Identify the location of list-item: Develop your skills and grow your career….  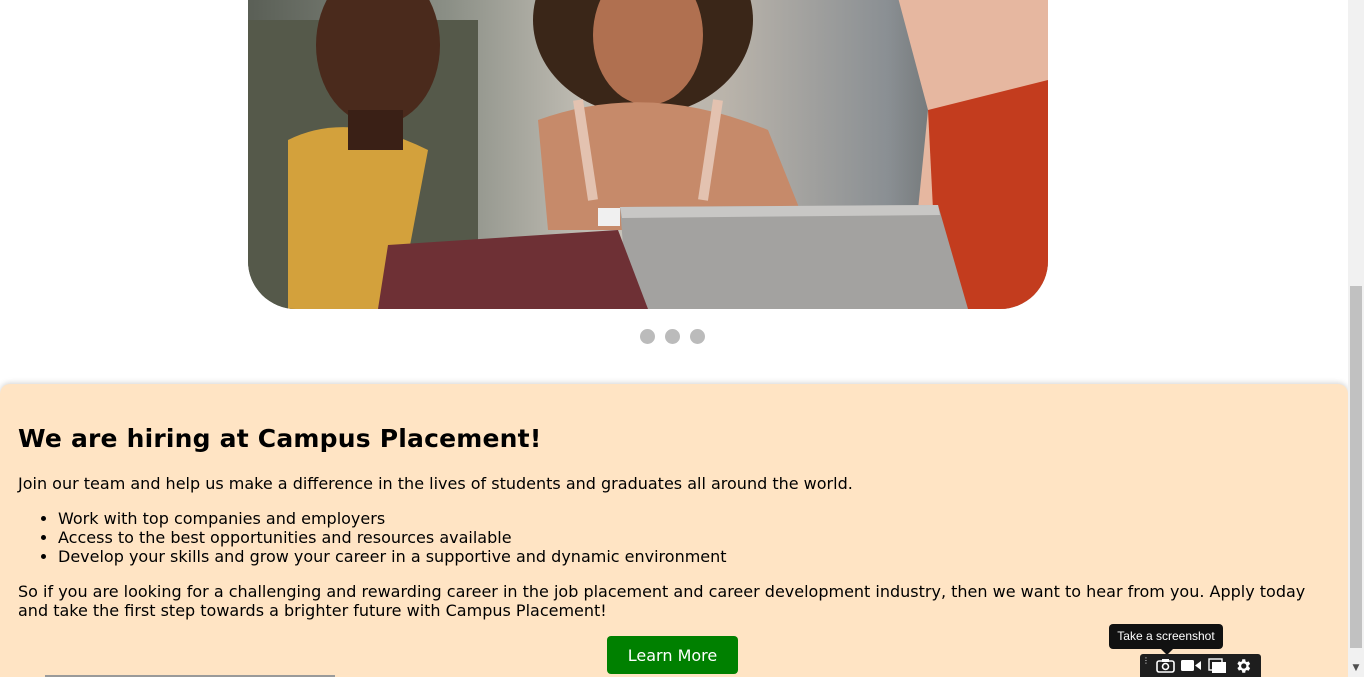
(392, 556).